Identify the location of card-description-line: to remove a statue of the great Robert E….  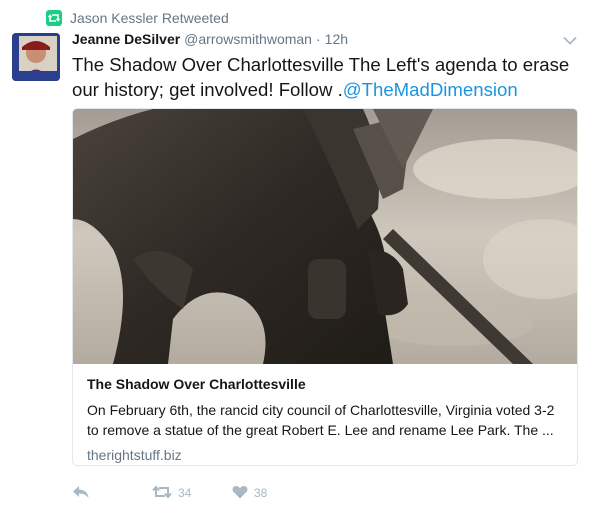
(320, 430).